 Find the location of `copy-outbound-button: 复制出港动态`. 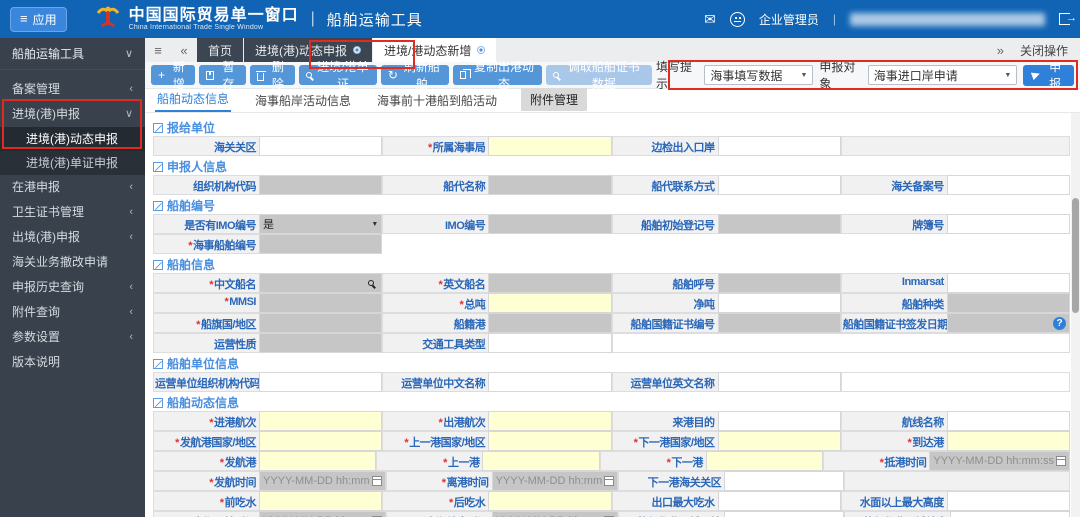

copy-outbound-button: 复制出港动态 is located at coordinates (497, 75).